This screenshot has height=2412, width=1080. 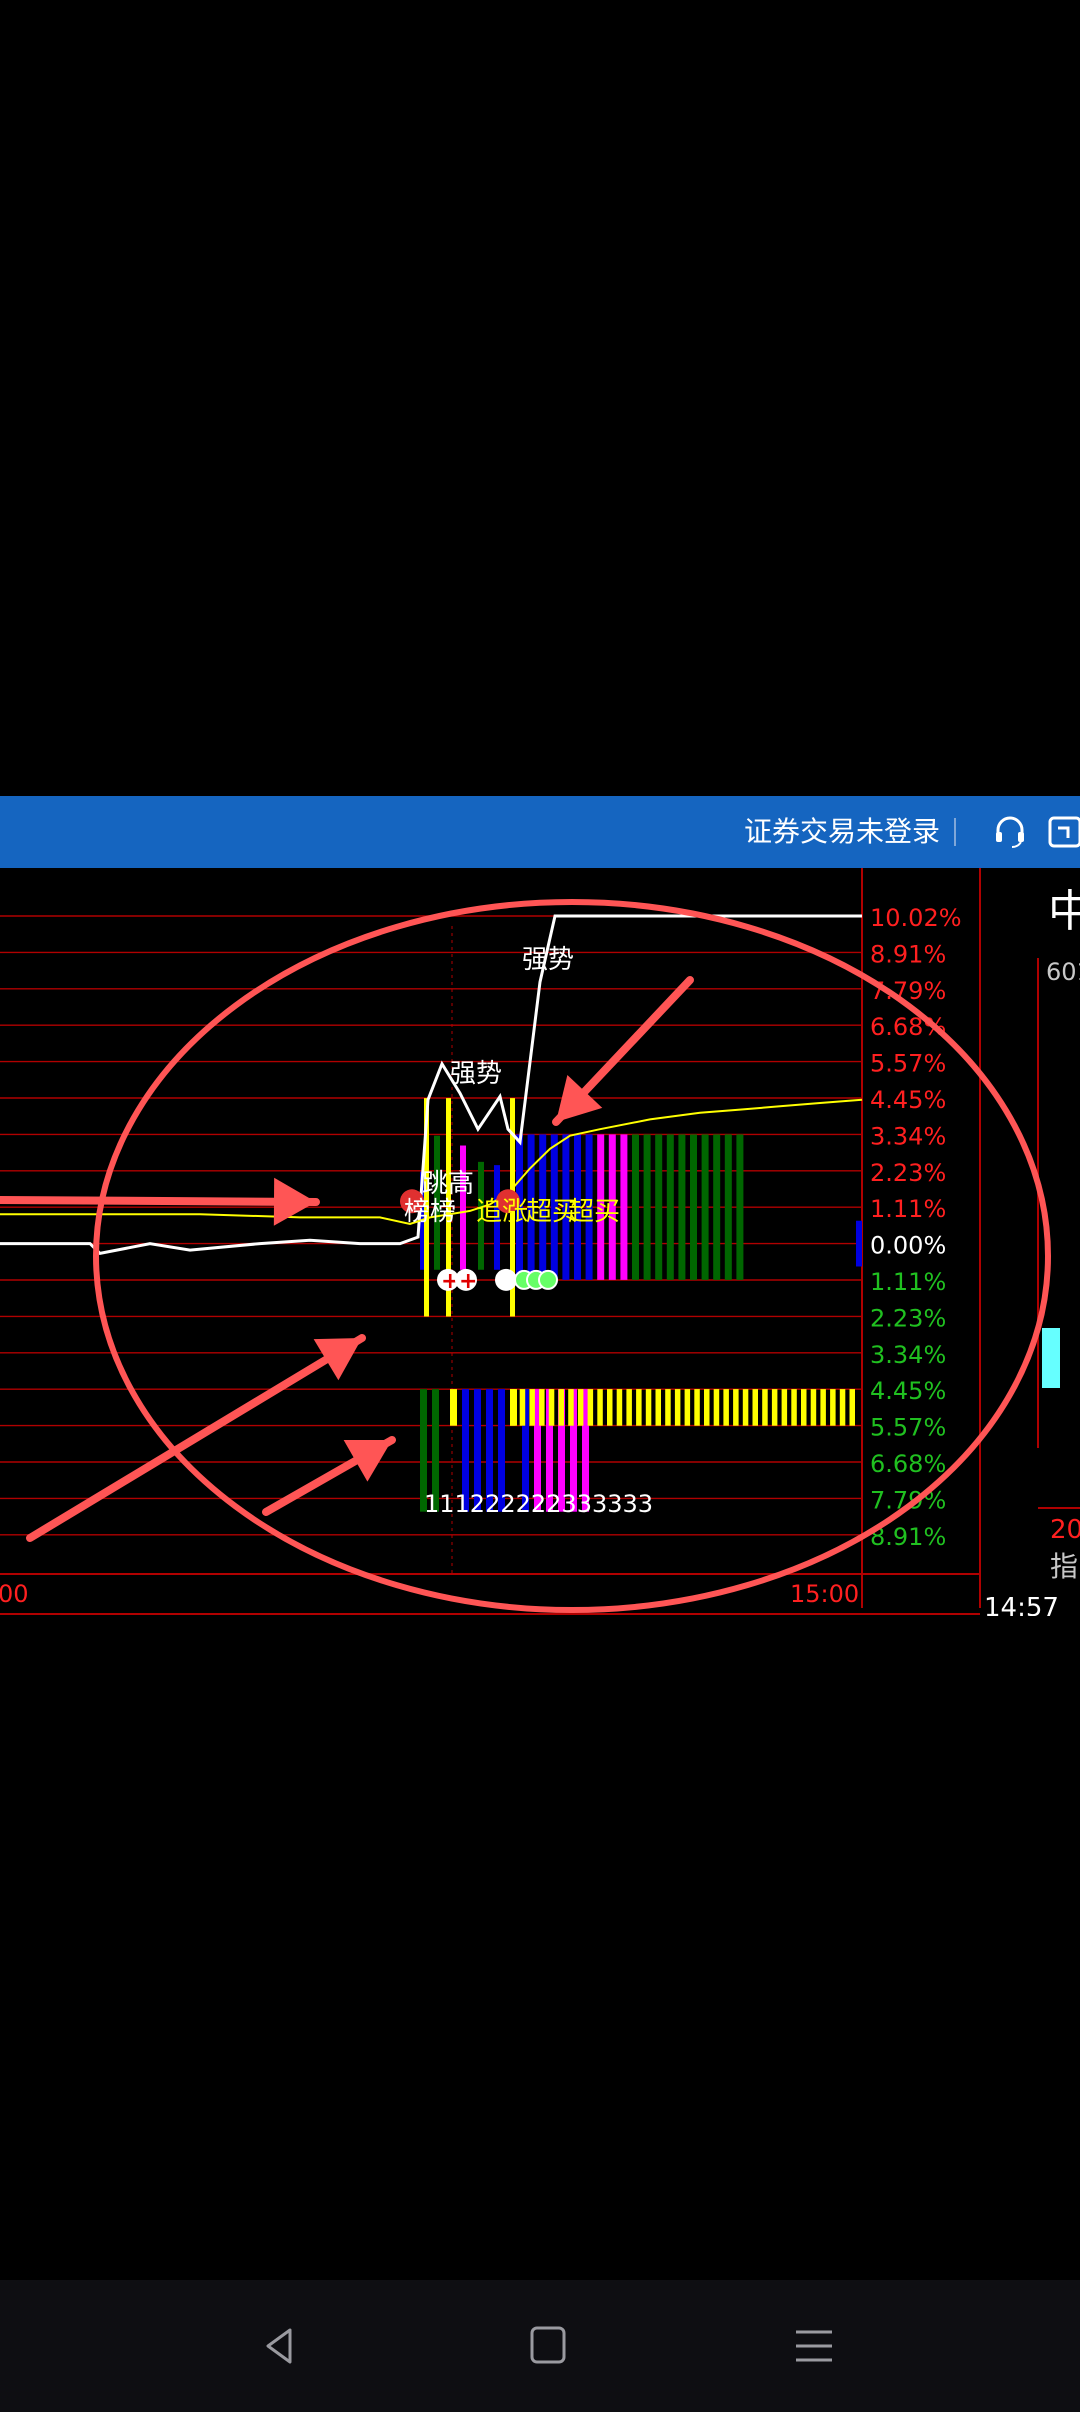 I want to click on axis-label-down: 2.23%, so click(x=908, y=1318).